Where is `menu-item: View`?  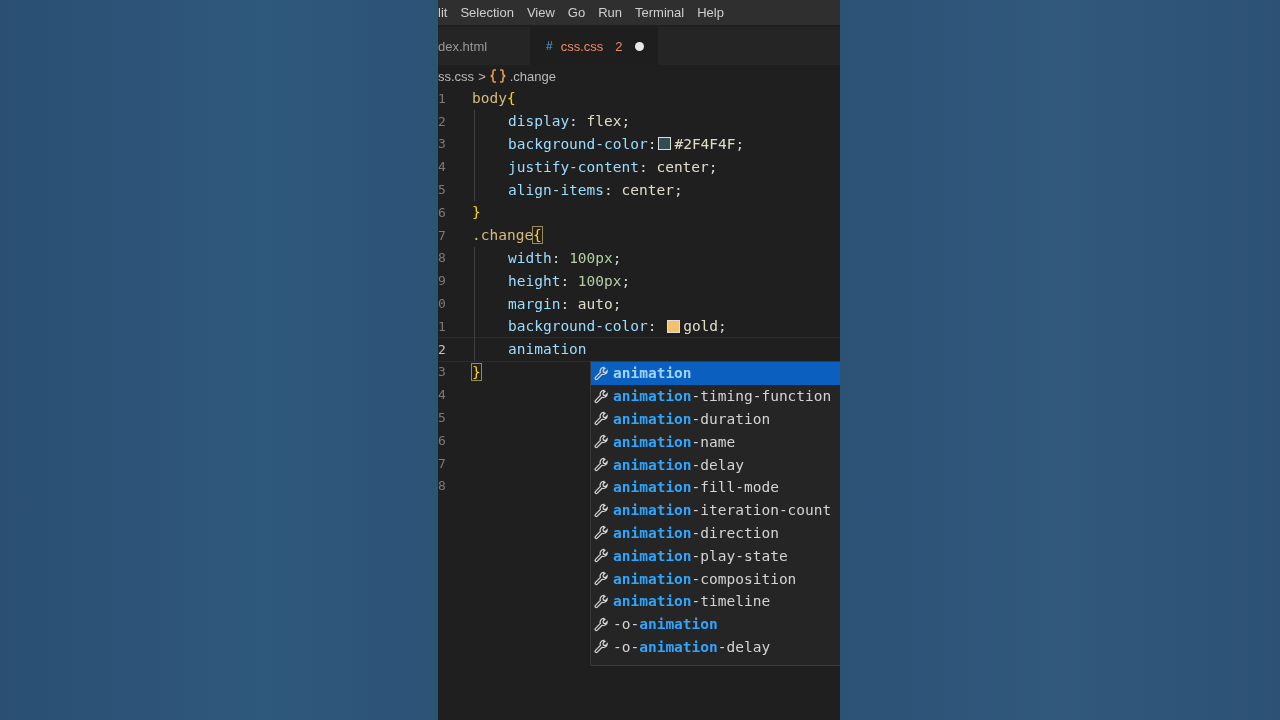 menu-item: View is located at coordinates (540, 12).